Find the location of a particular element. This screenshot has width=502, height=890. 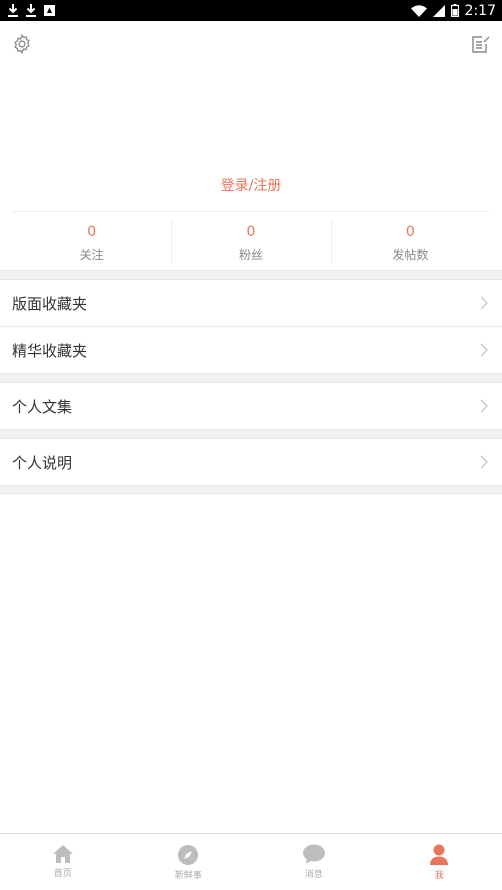

gear-icon is located at coordinates (22, 44).